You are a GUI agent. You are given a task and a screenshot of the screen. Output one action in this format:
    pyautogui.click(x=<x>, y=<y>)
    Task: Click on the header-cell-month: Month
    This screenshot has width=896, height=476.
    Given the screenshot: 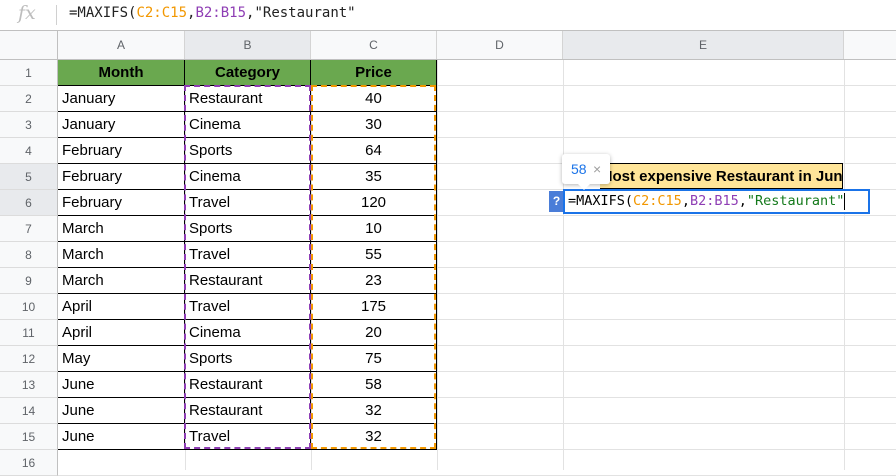 What is the action you would take?
    pyautogui.click(x=121, y=73)
    